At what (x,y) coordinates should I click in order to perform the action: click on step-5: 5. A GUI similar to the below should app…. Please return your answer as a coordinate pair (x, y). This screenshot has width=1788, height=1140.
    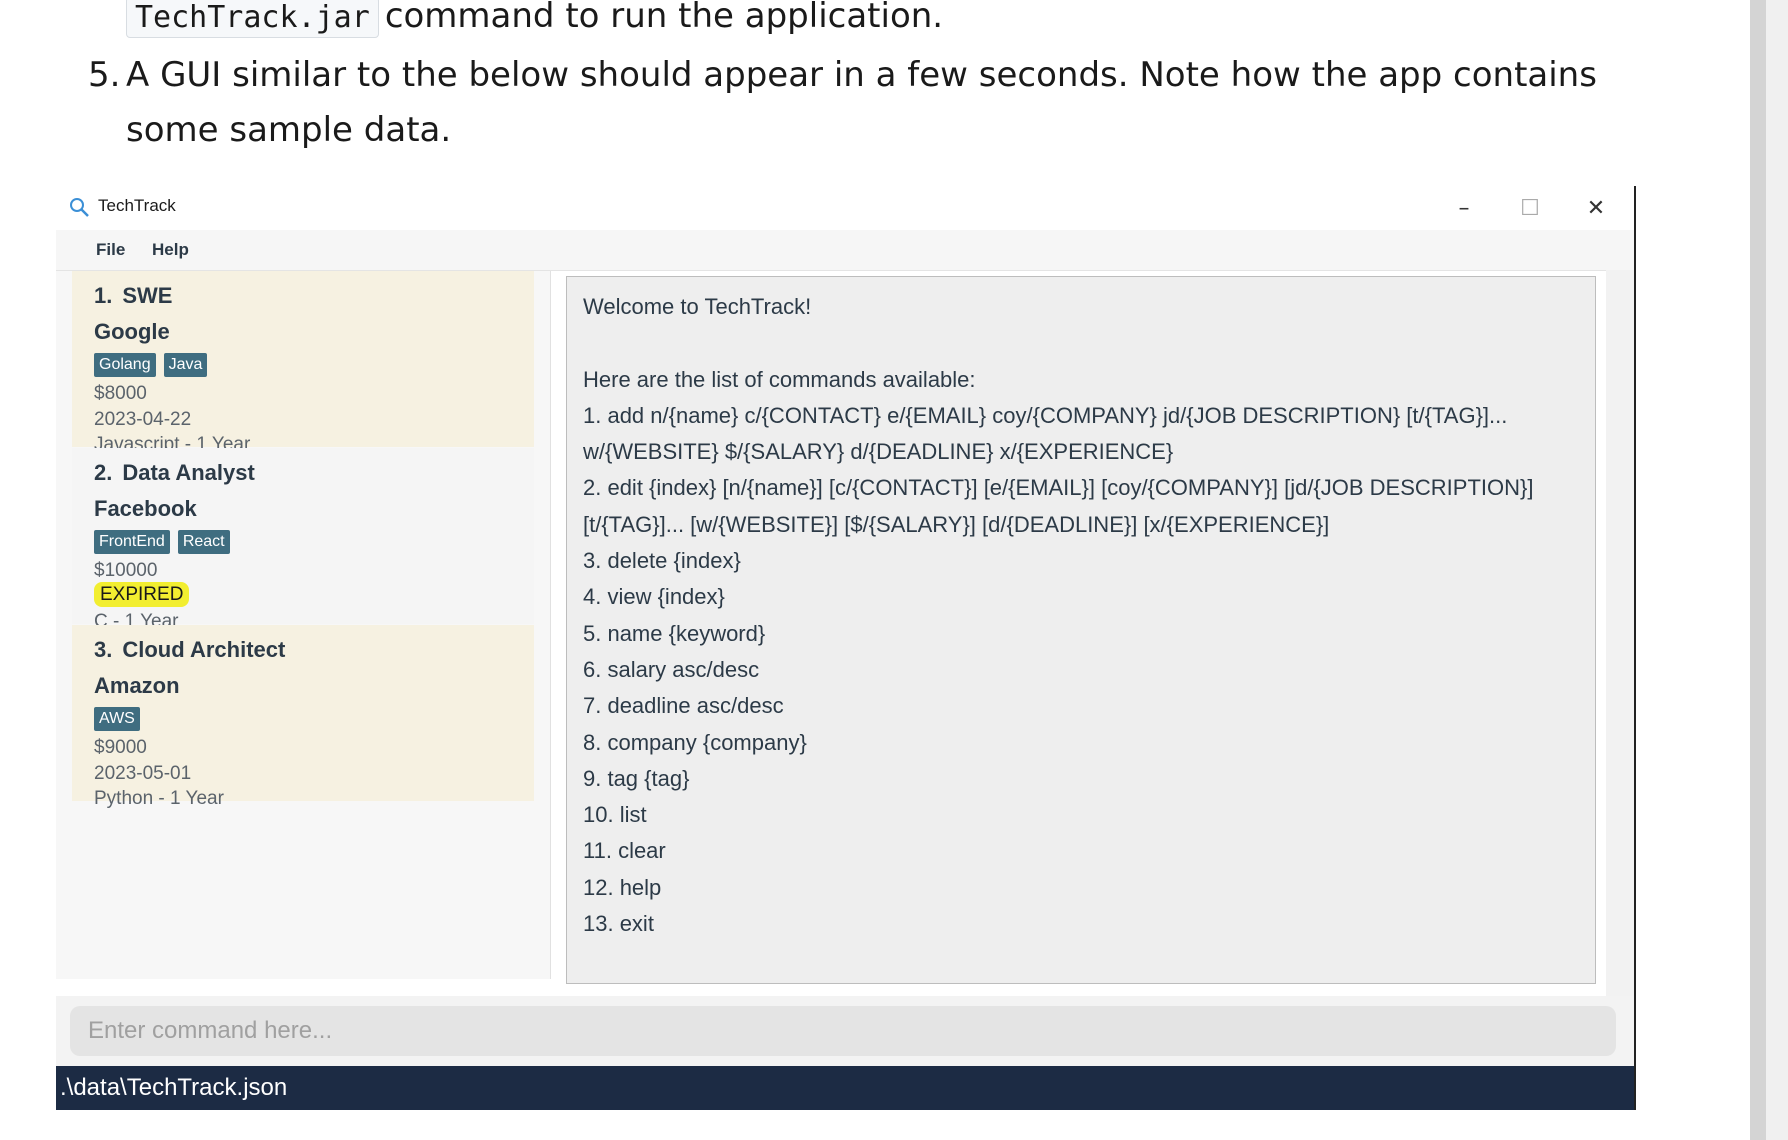
    Looking at the image, I should click on (868, 103).